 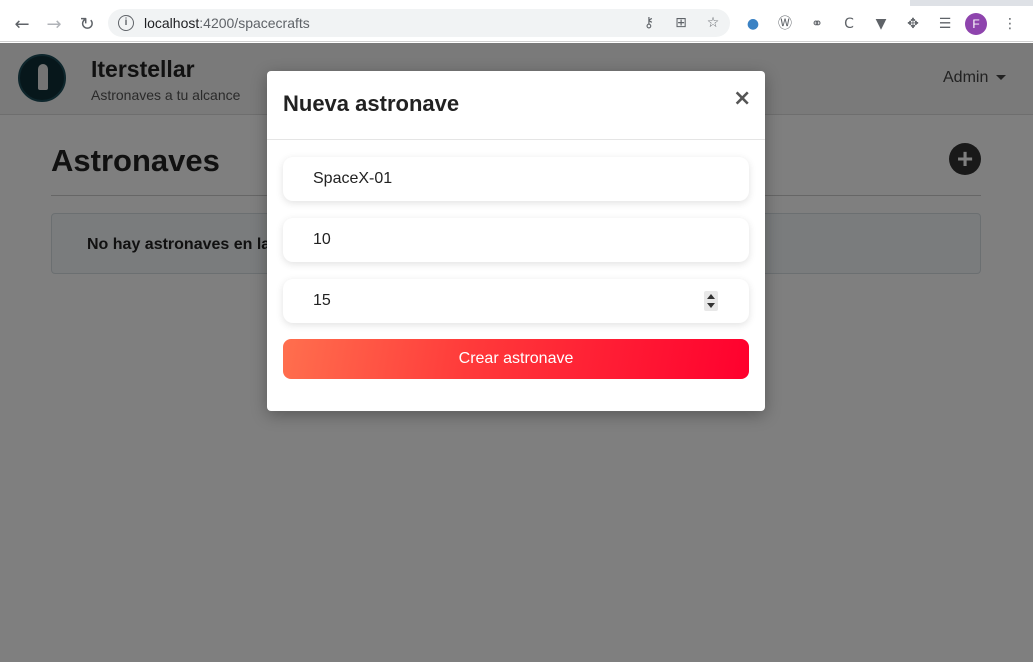 What do you see at coordinates (742, 99) in the screenshot?
I see `close-icon: ×` at bounding box center [742, 99].